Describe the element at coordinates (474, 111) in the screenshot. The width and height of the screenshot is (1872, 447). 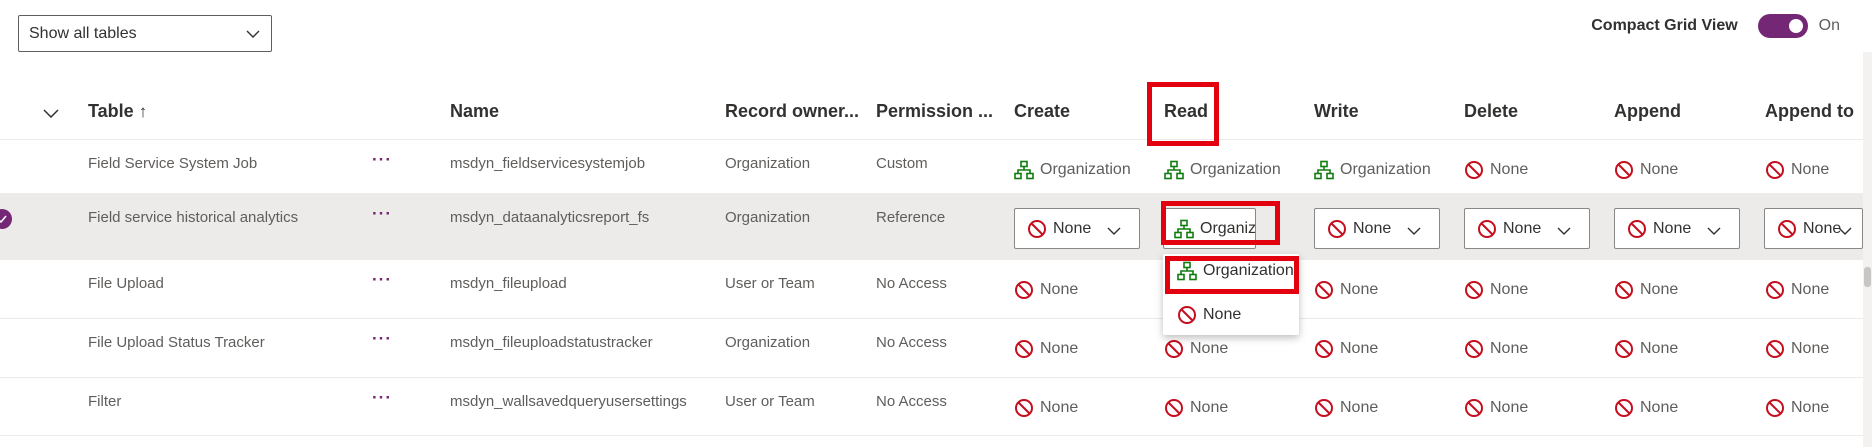
I see `column-header-name: Name` at that location.